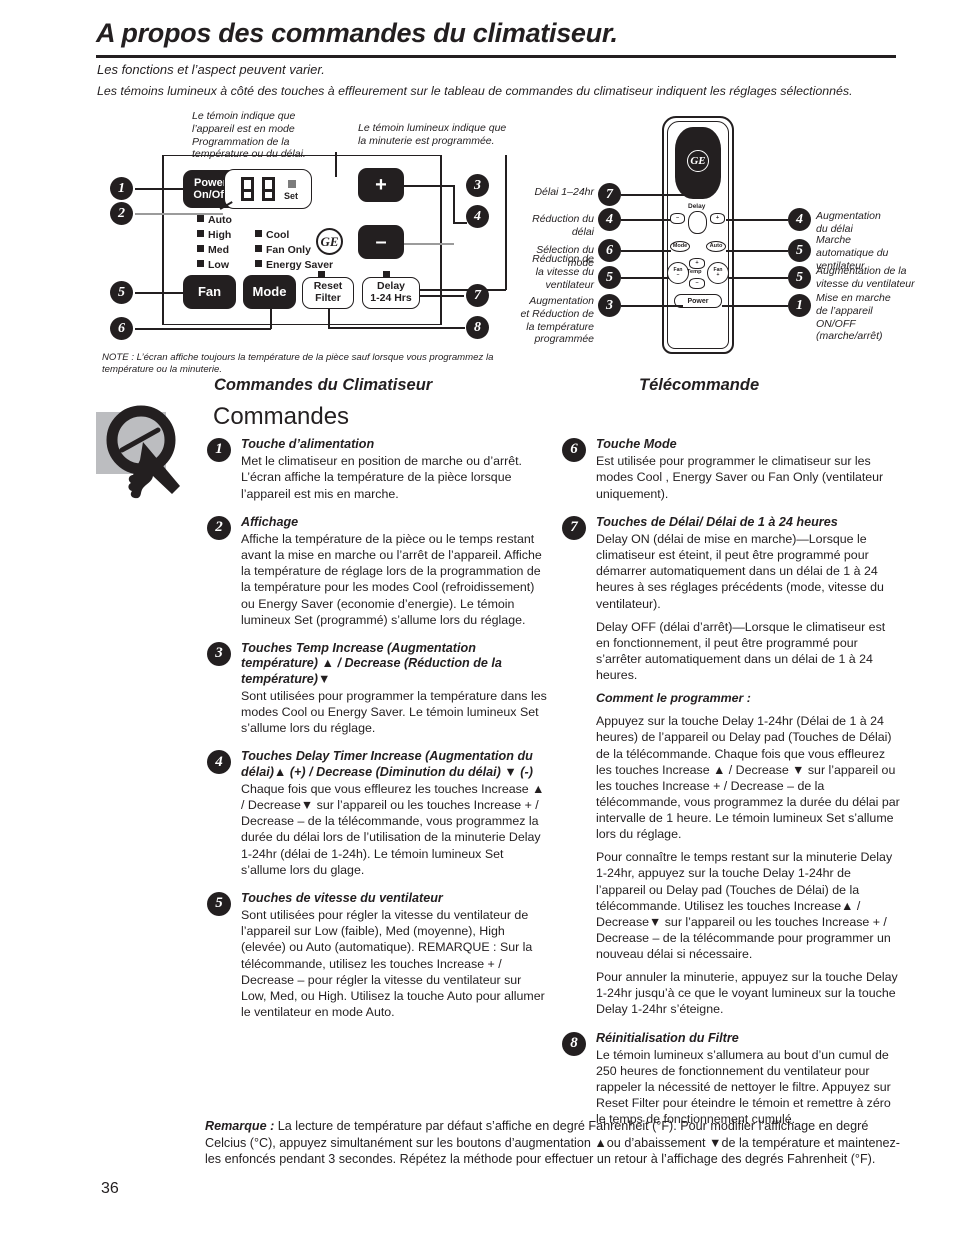 This screenshot has width=954, height=1235. I want to click on remote-temp-label: Temp, so click(694, 272).